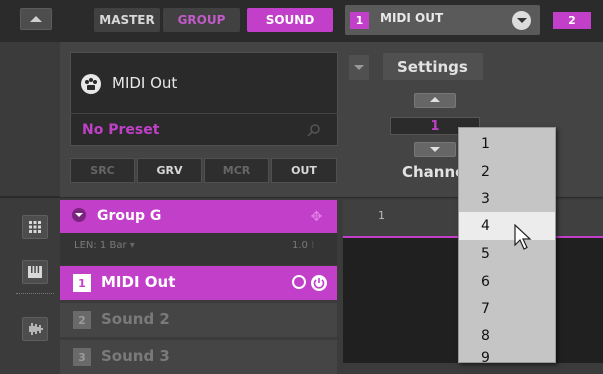 The width and height of the screenshot is (603, 374). I want to click on grid-glyph, so click(35, 227).